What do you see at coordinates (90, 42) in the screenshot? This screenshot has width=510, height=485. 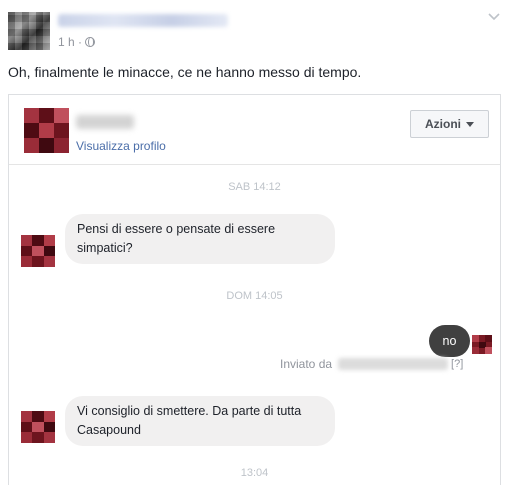 I see `globe-icon` at bounding box center [90, 42].